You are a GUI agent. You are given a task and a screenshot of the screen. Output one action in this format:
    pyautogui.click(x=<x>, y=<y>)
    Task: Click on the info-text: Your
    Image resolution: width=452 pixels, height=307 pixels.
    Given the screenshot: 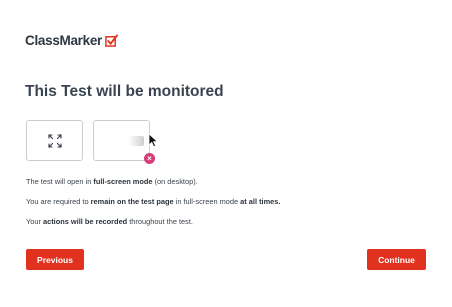 What is the action you would take?
    pyautogui.click(x=34, y=221)
    